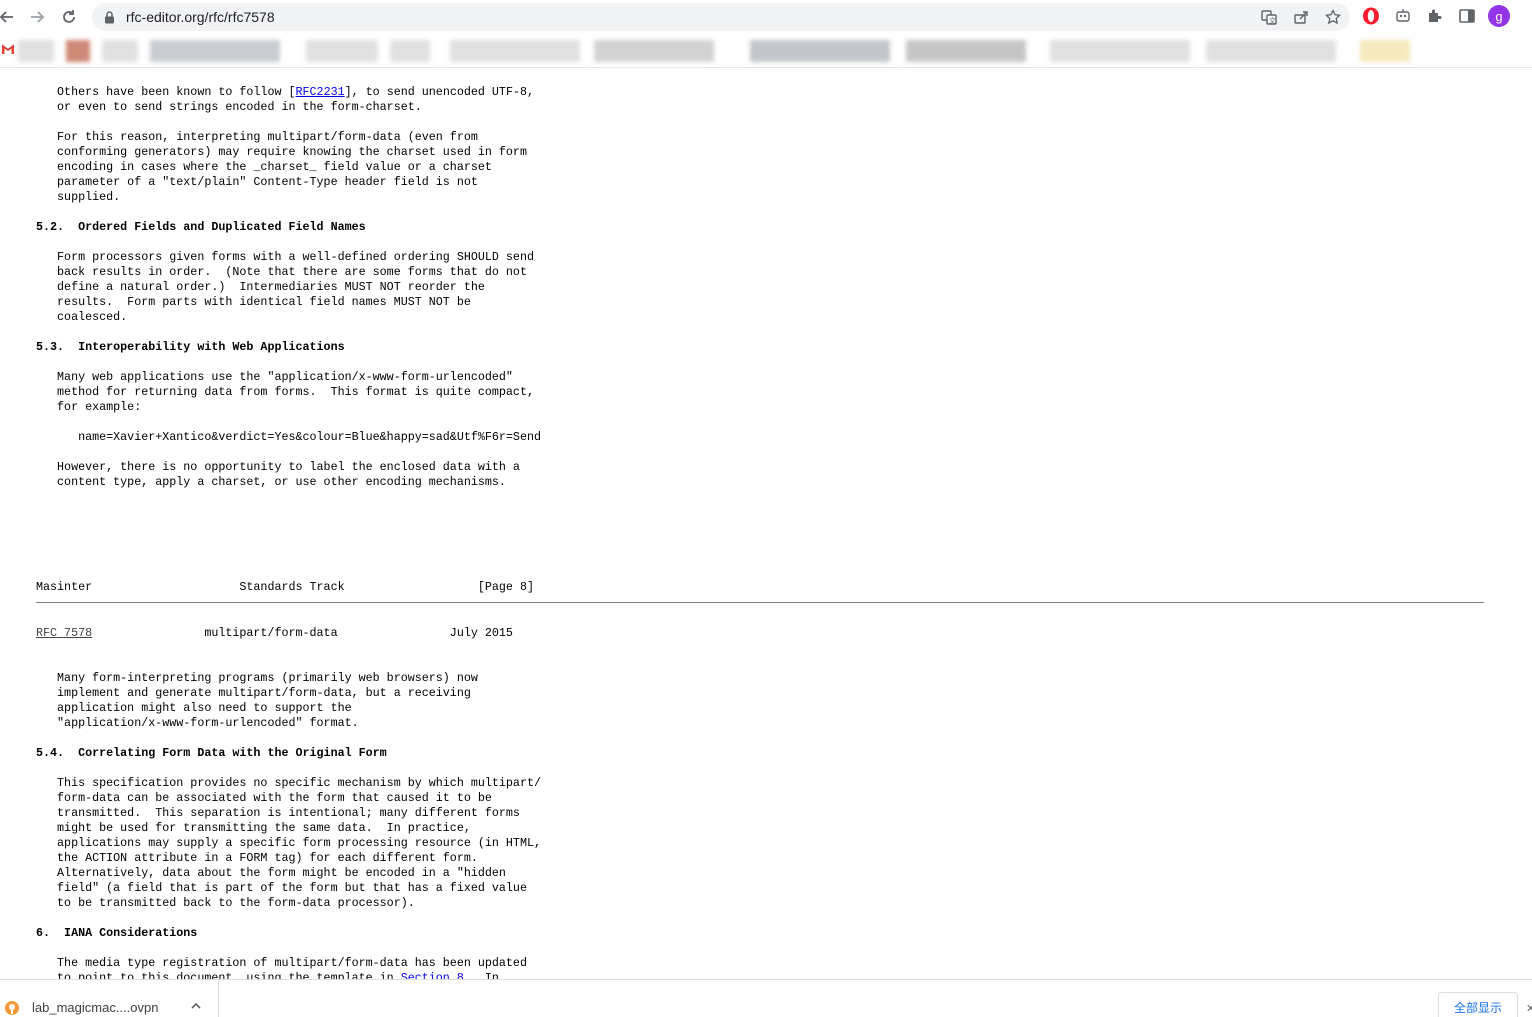 Image resolution: width=1532 pixels, height=1017 pixels. Describe the element at coordinates (117, 933) in the screenshot. I see `section-6-heading: 6. IANA Considerations` at that location.